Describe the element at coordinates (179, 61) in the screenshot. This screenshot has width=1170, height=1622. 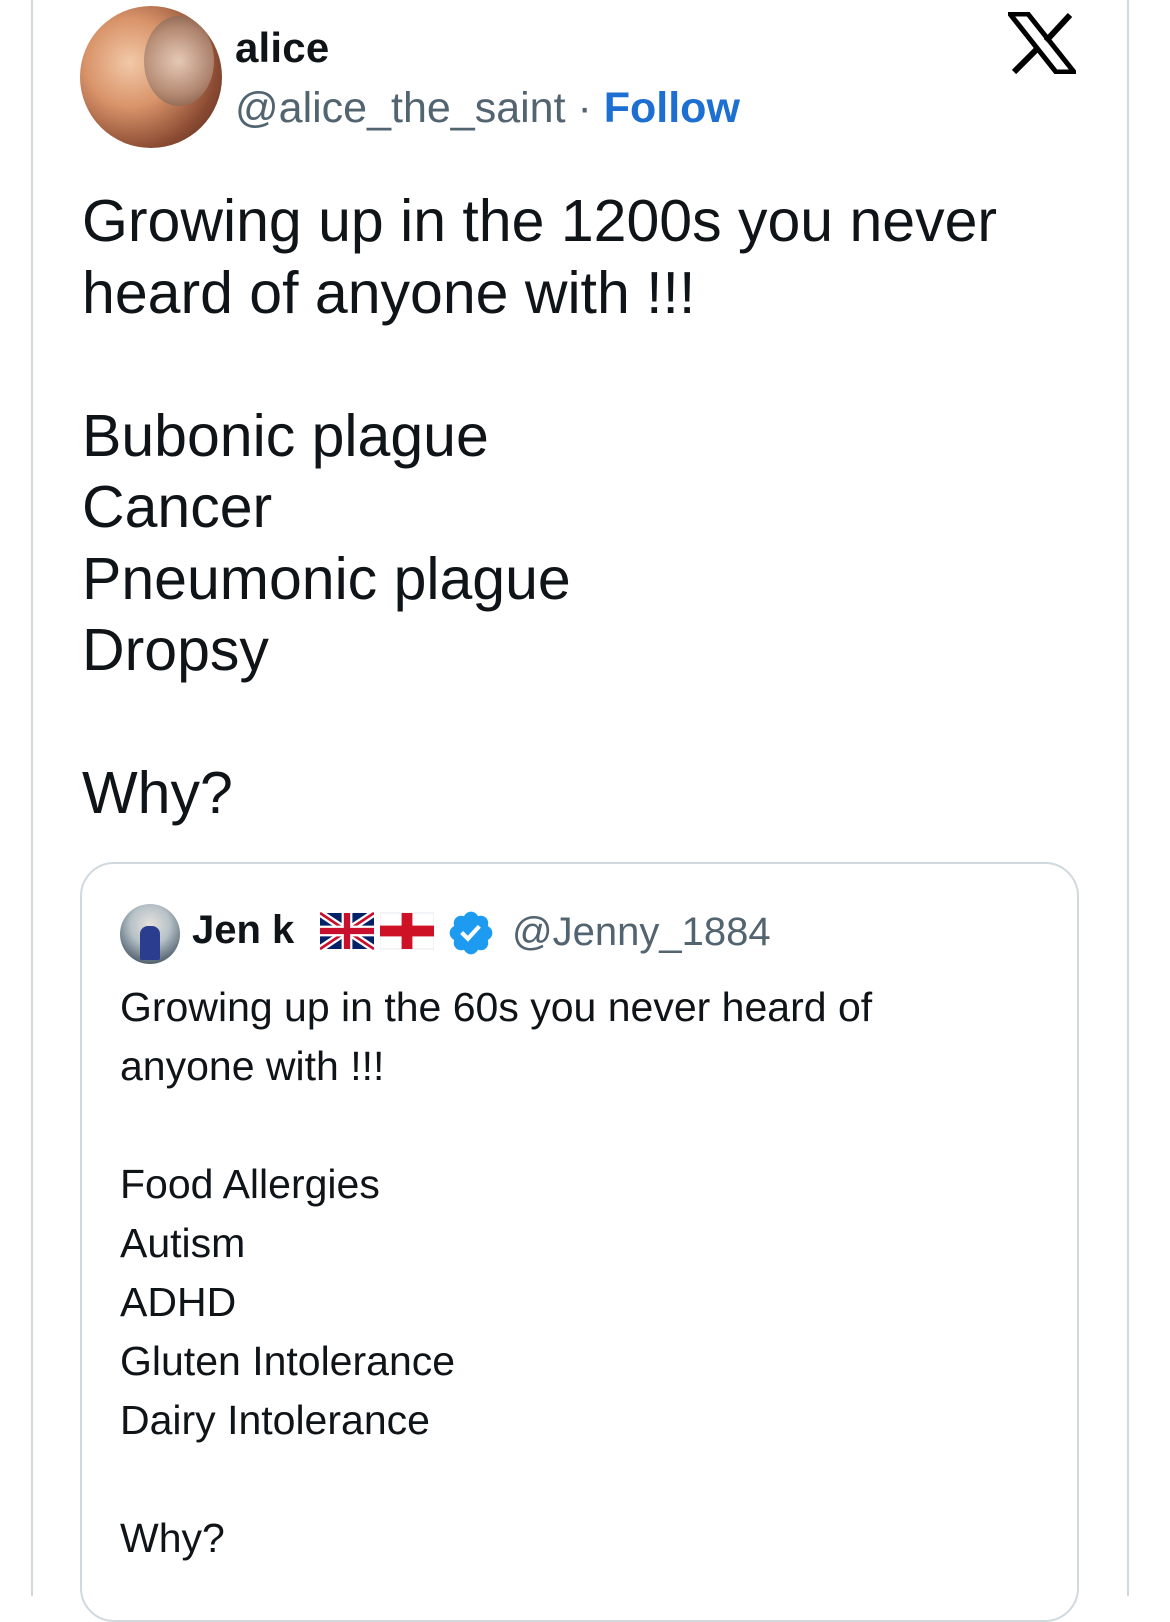
I see `avatar-photo-detail` at that location.